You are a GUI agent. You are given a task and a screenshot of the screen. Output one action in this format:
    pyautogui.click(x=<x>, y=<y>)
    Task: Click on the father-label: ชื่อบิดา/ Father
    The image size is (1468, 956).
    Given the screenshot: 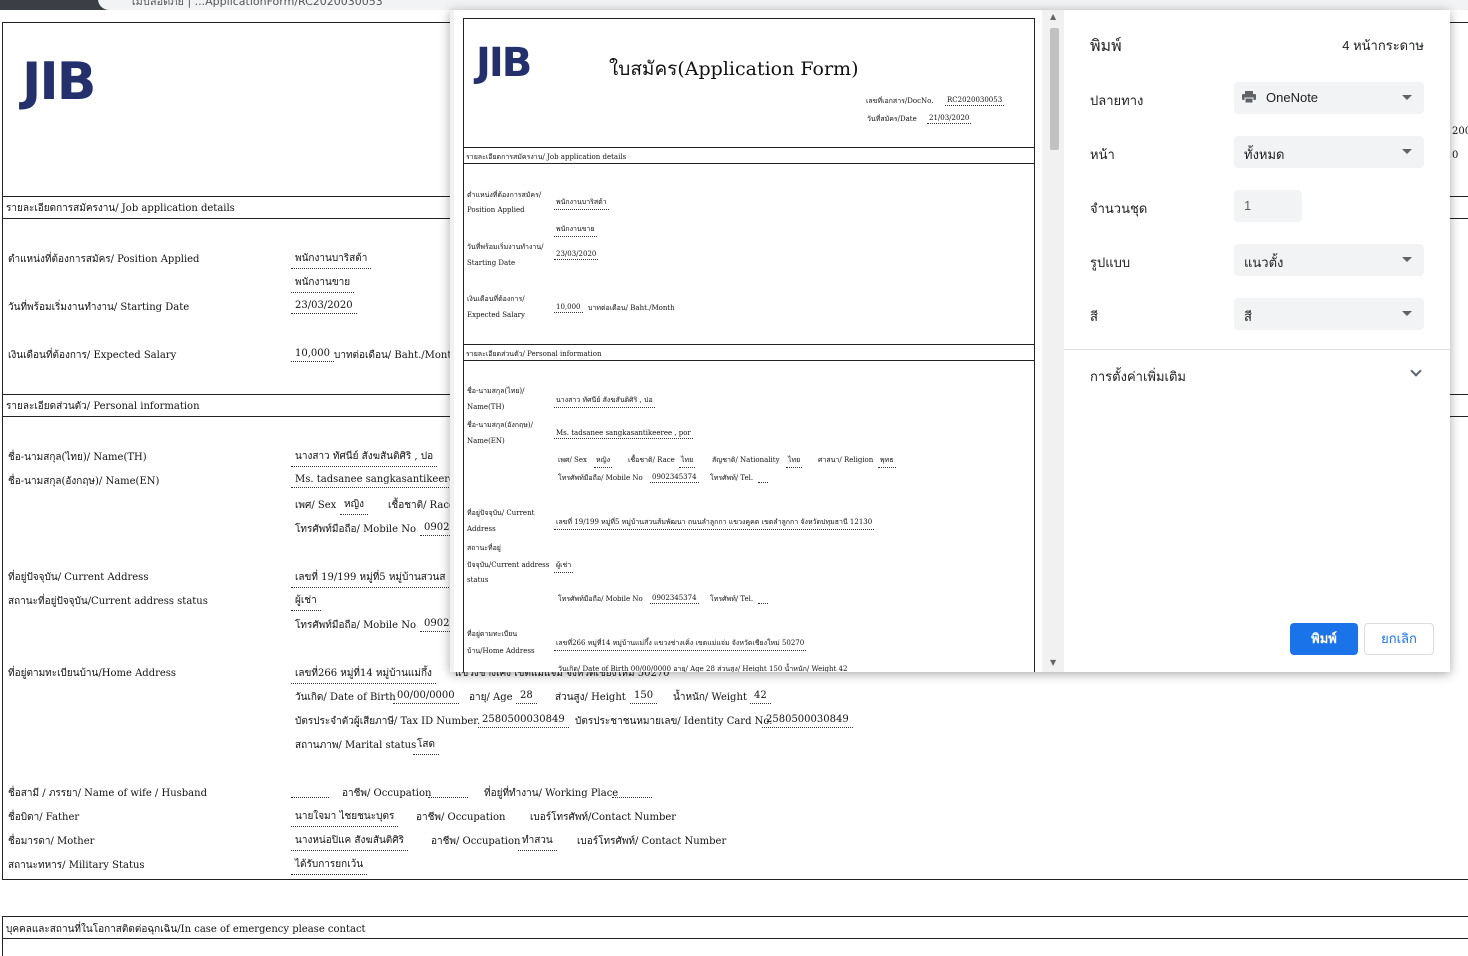 What is the action you would take?
    pyautogui.click(x=44, y=817)
    